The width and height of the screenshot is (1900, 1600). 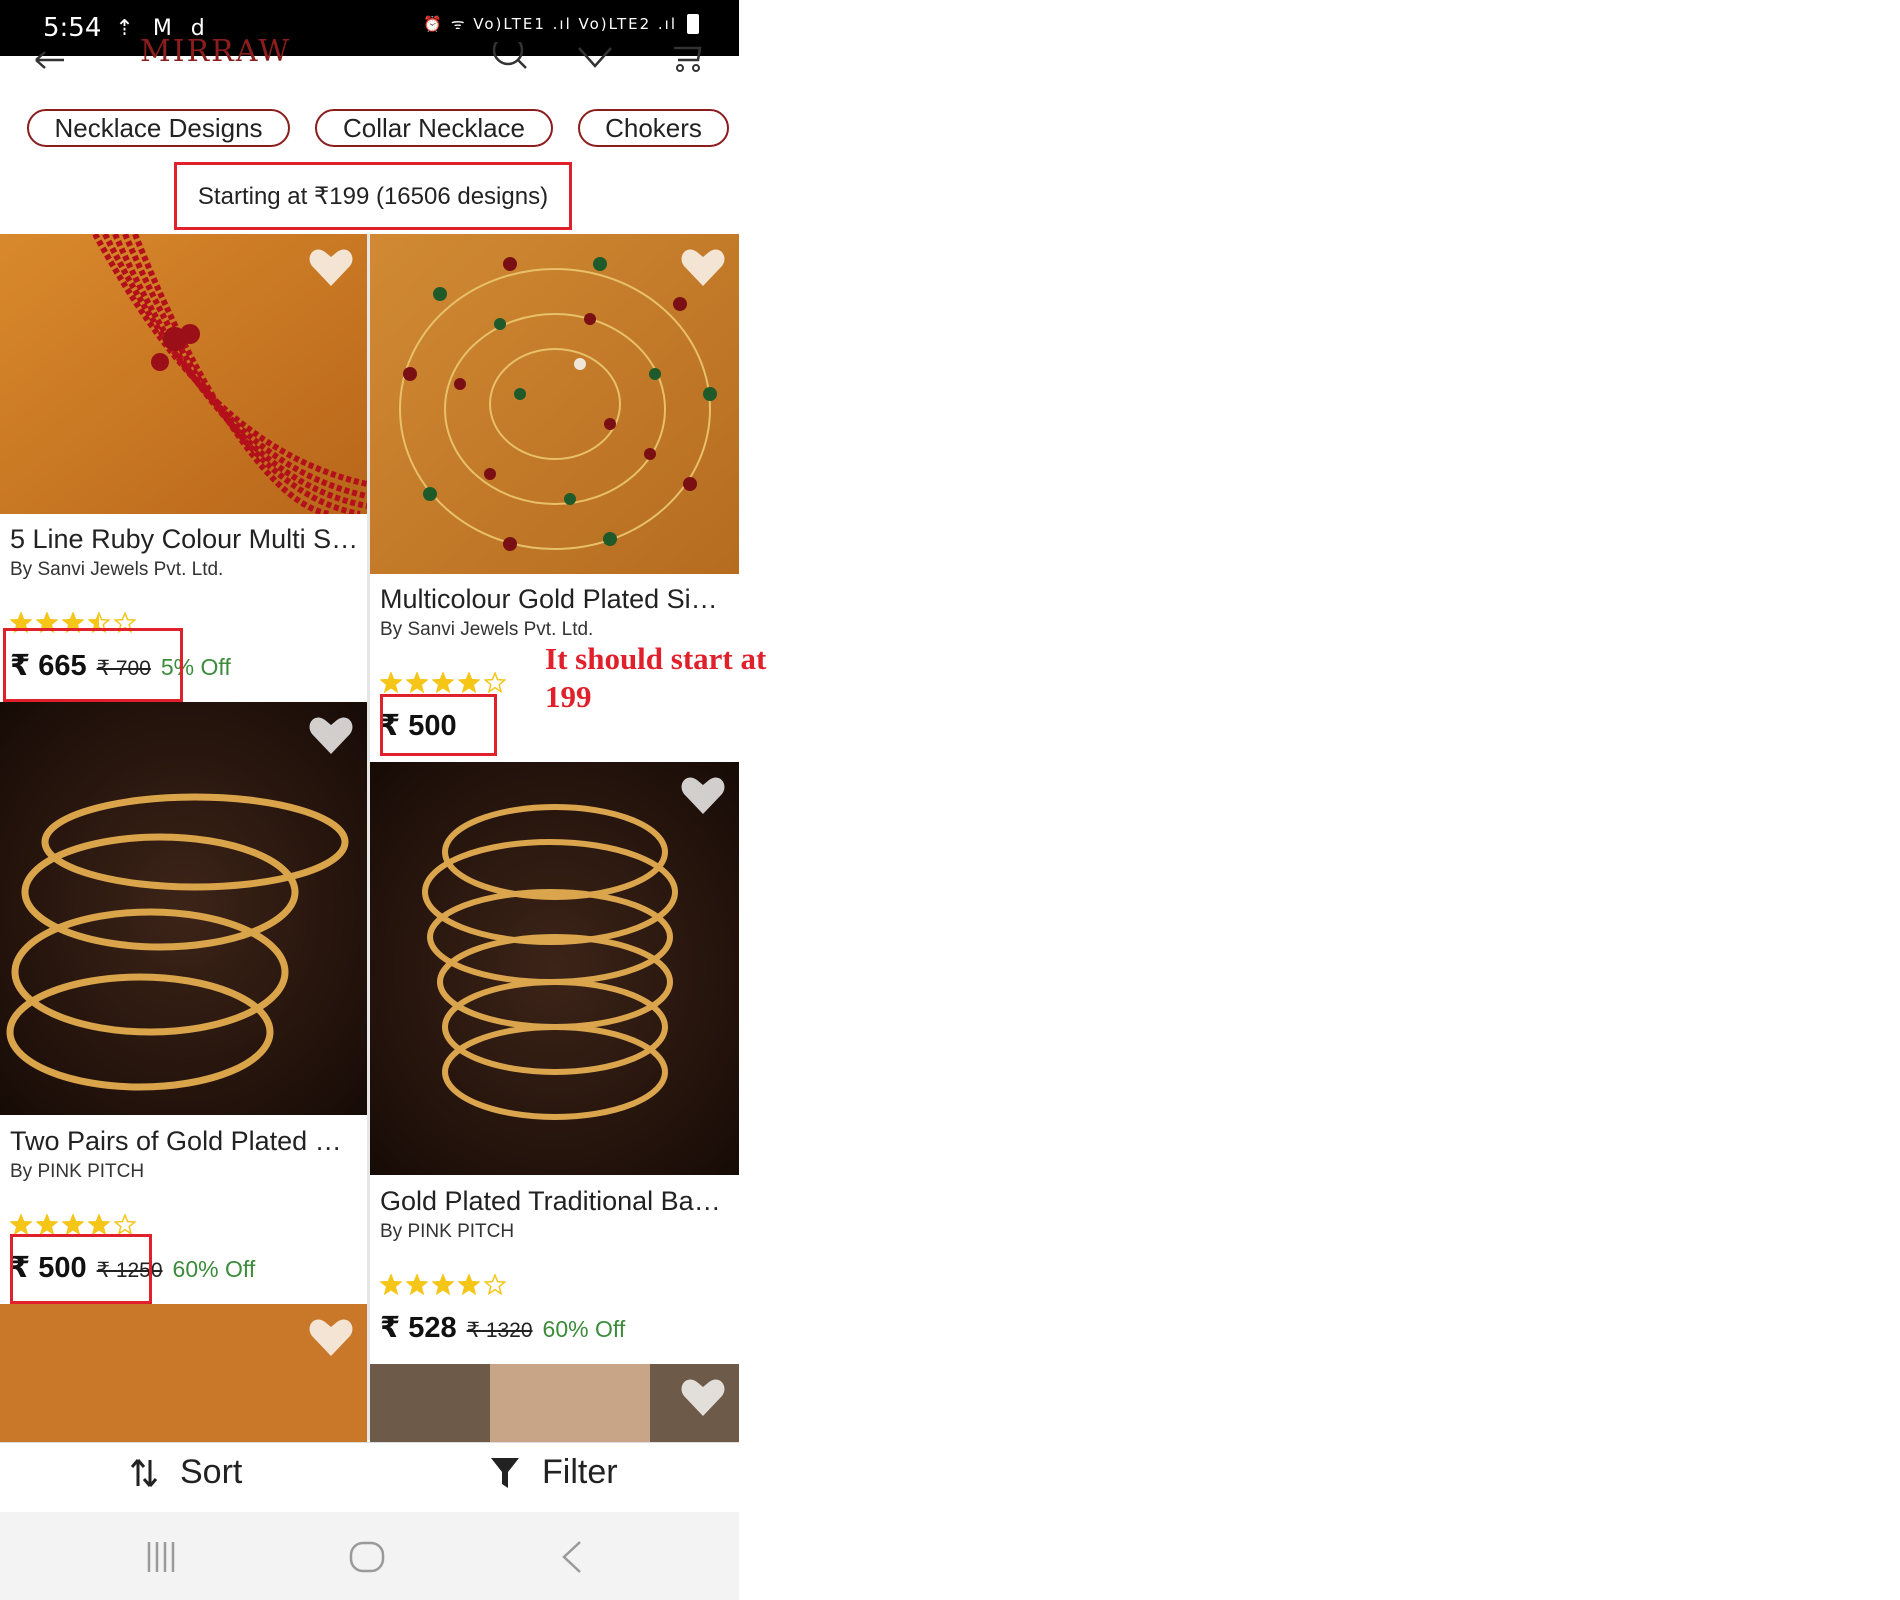 I want to click on results-summary: Starting at ₹199 (16506 designs), so click(x=373, y=196).